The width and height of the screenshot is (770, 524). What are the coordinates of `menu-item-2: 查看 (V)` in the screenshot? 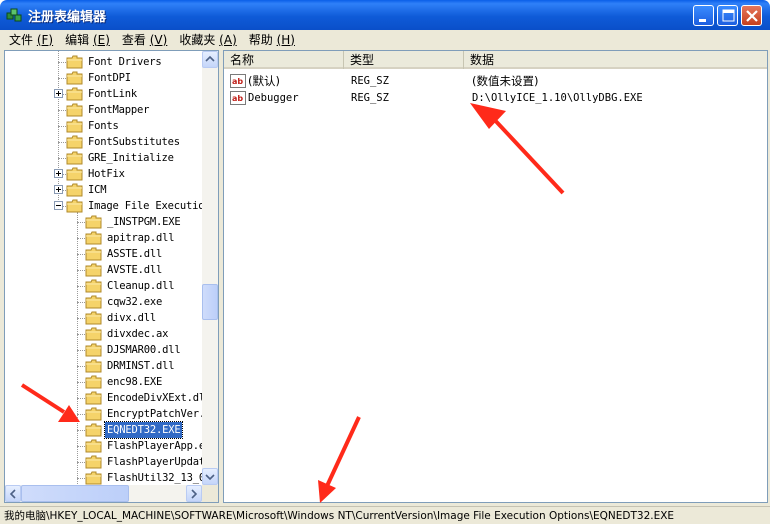 It's located at (144, 39).